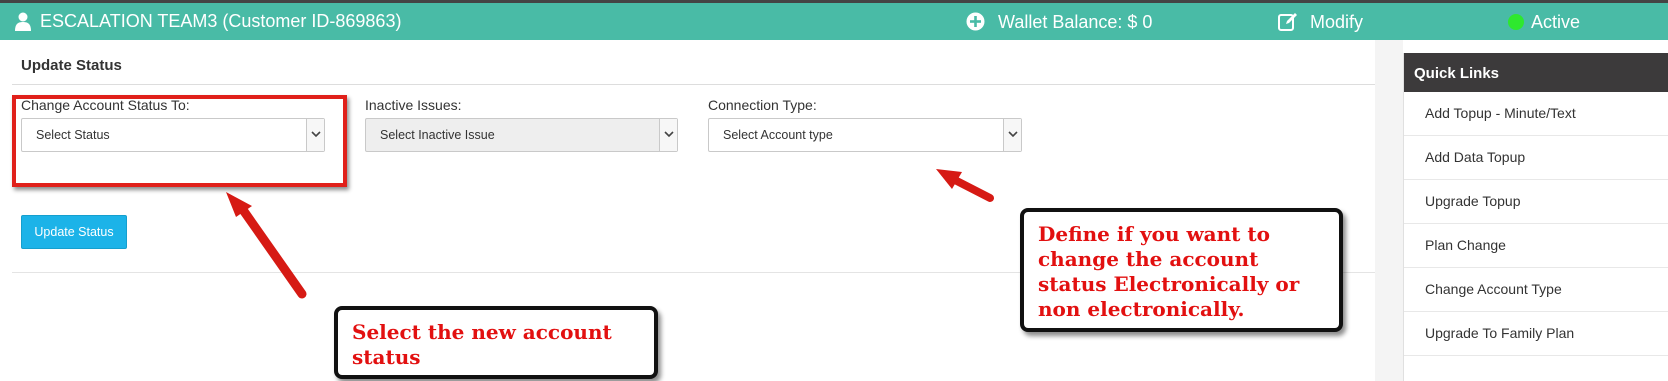 This screenshot has width=1668, height=381. Describe the element at coordinates (1536, 72) in the screenshot. I see `quick-links-title: Quick Links` at that location.